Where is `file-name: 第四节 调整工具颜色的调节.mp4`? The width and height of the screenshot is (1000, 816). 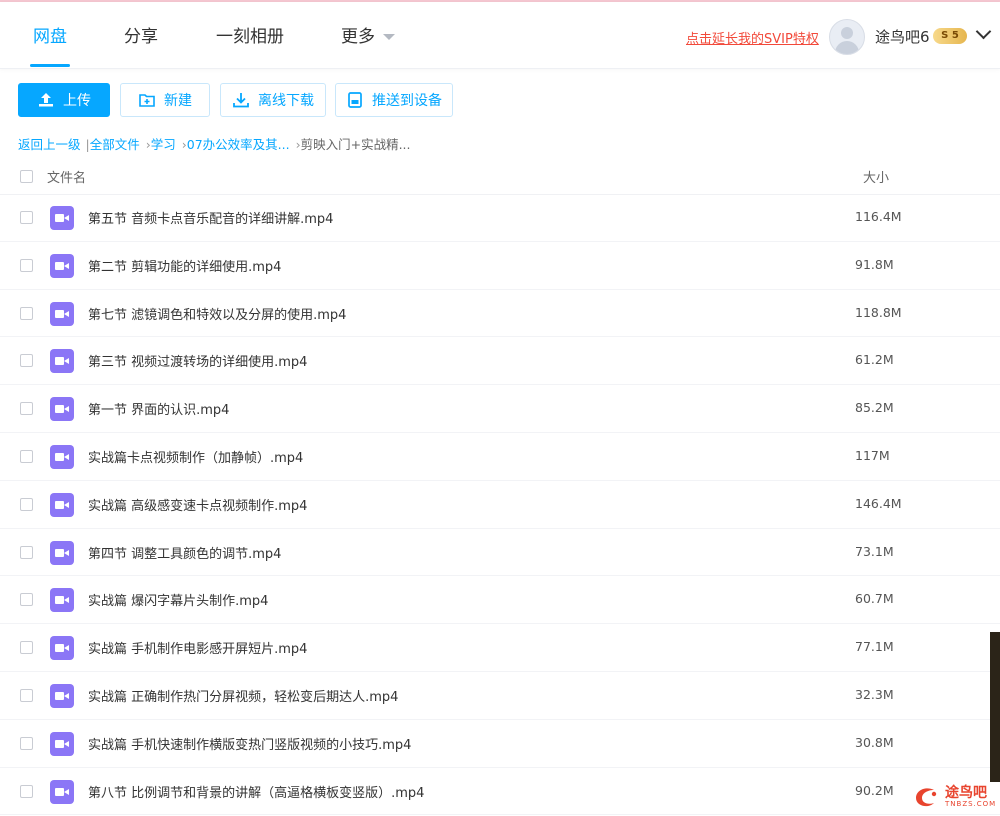 file-name: 第四节 调整工具颜色的调节.mp4 is located at coordinates (184, 552).